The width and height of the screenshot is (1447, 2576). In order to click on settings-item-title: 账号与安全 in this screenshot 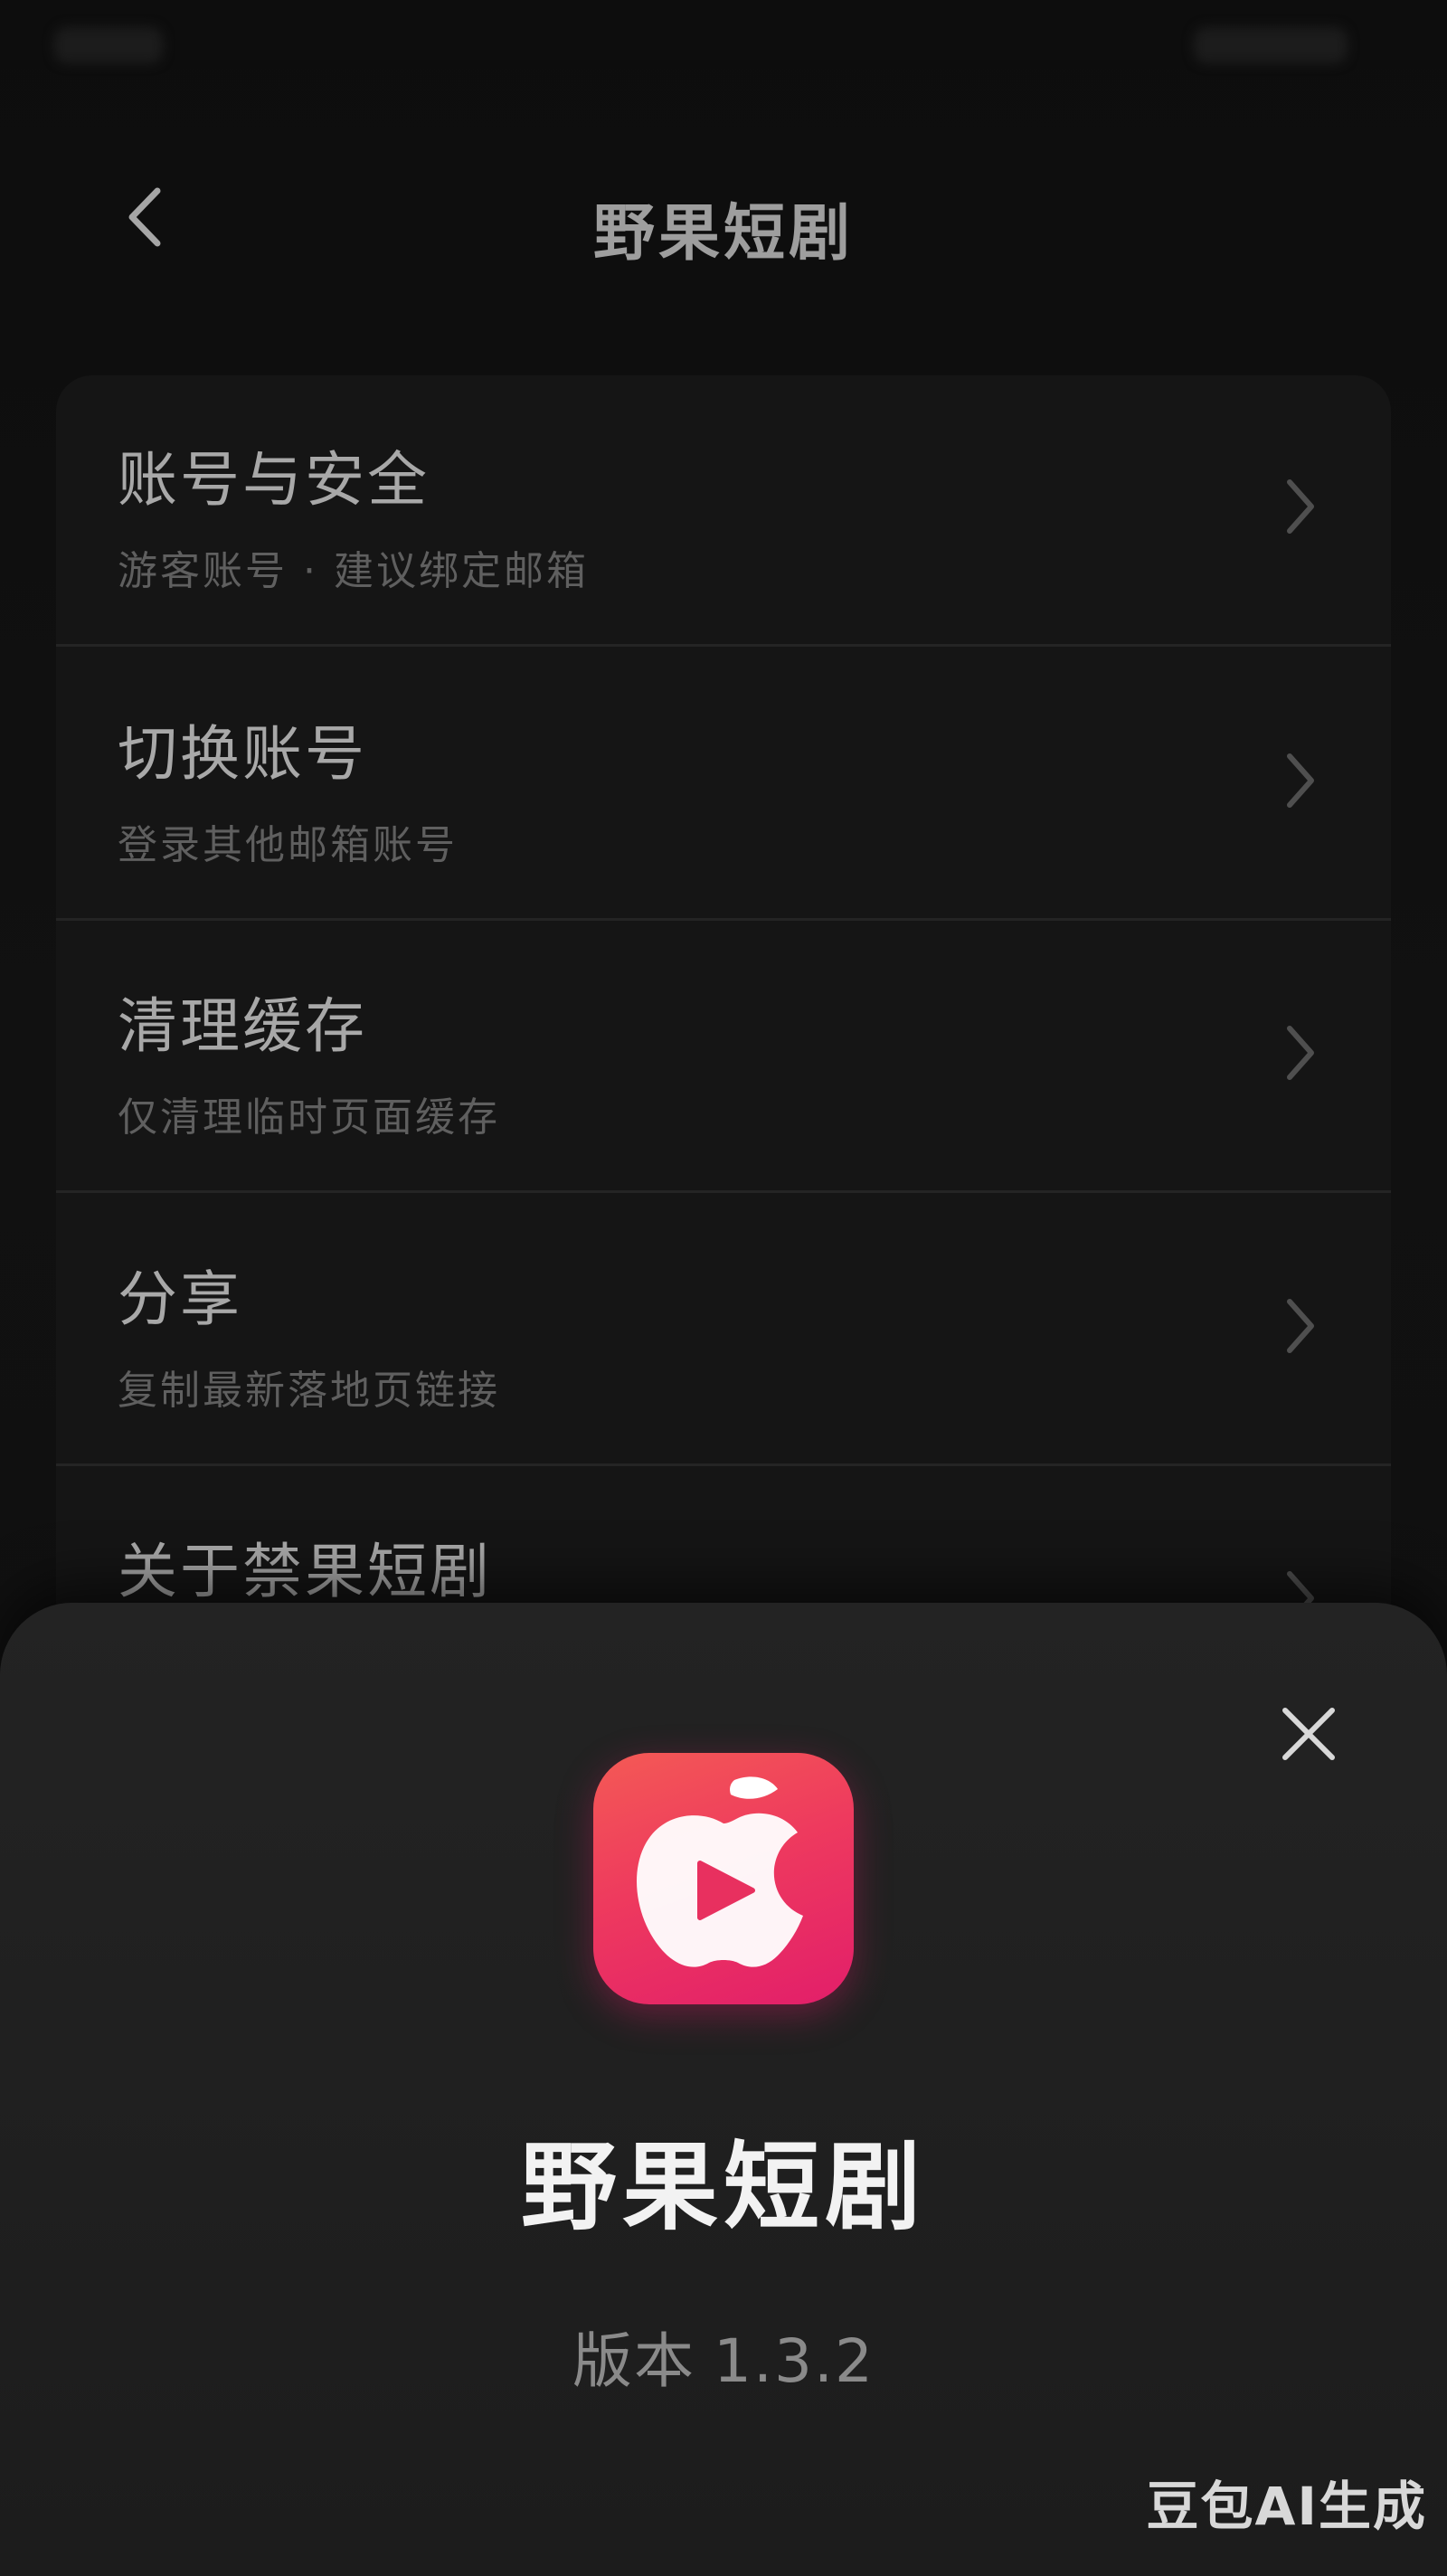, I will do `click(274, 480)`.